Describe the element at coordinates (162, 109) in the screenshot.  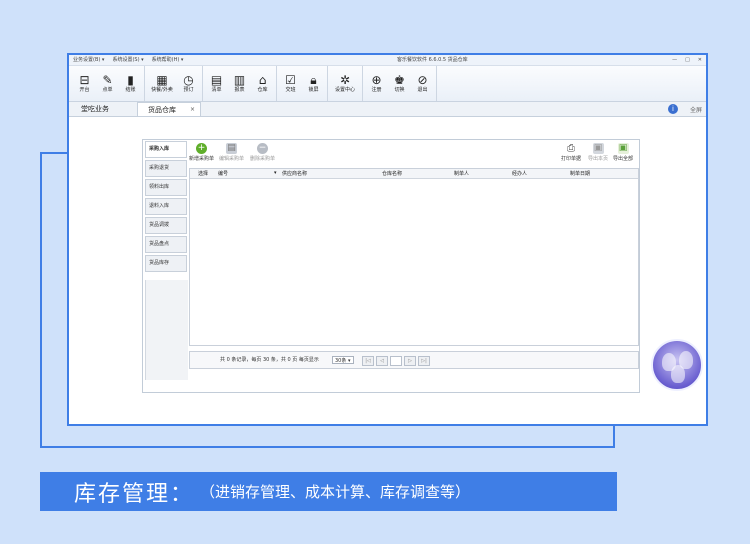
I see `tab-warehouse-label: 货品仓库` at that location.